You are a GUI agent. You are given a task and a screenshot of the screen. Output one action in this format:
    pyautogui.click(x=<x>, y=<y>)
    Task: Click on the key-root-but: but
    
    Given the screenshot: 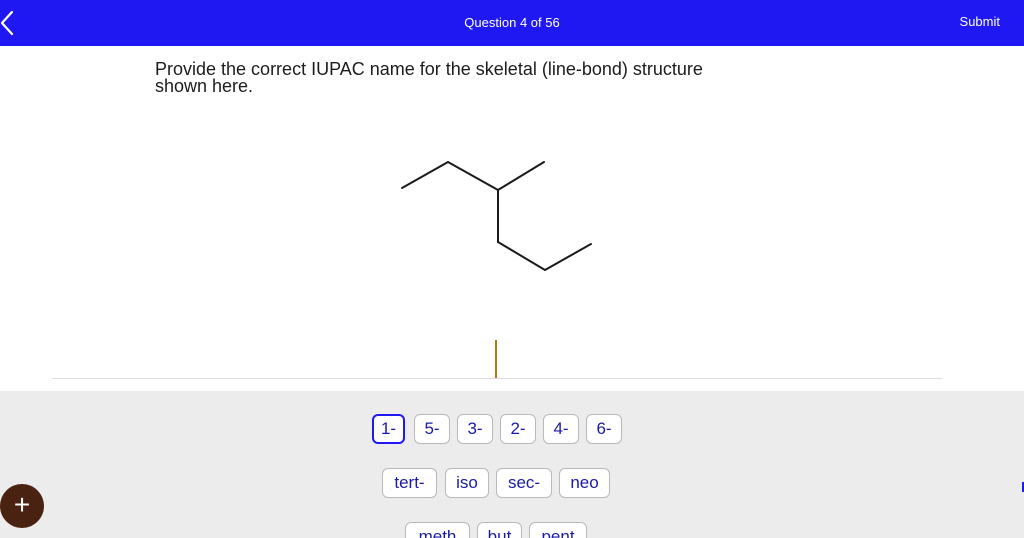 What is the action you would take?
    pyautogui.click(x=499, y=530)
    